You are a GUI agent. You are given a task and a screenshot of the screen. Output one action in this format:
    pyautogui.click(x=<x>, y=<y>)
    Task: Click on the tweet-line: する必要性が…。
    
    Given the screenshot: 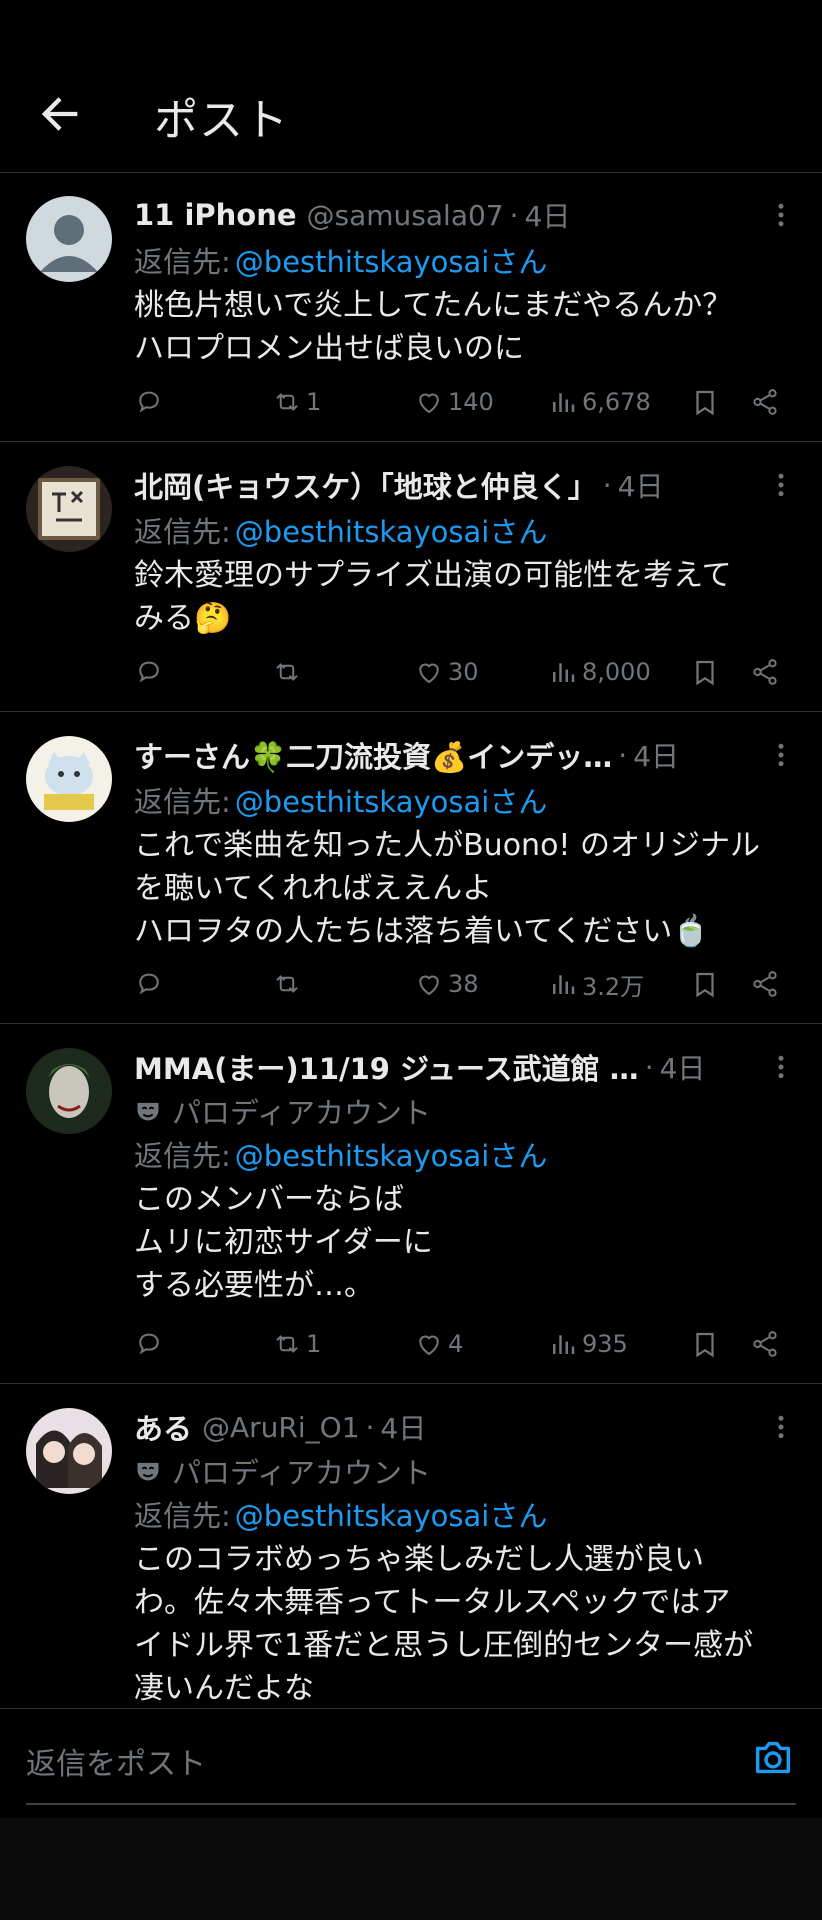 What is the action you would take?
    pyautogui.click(x=254, y=1285)
    